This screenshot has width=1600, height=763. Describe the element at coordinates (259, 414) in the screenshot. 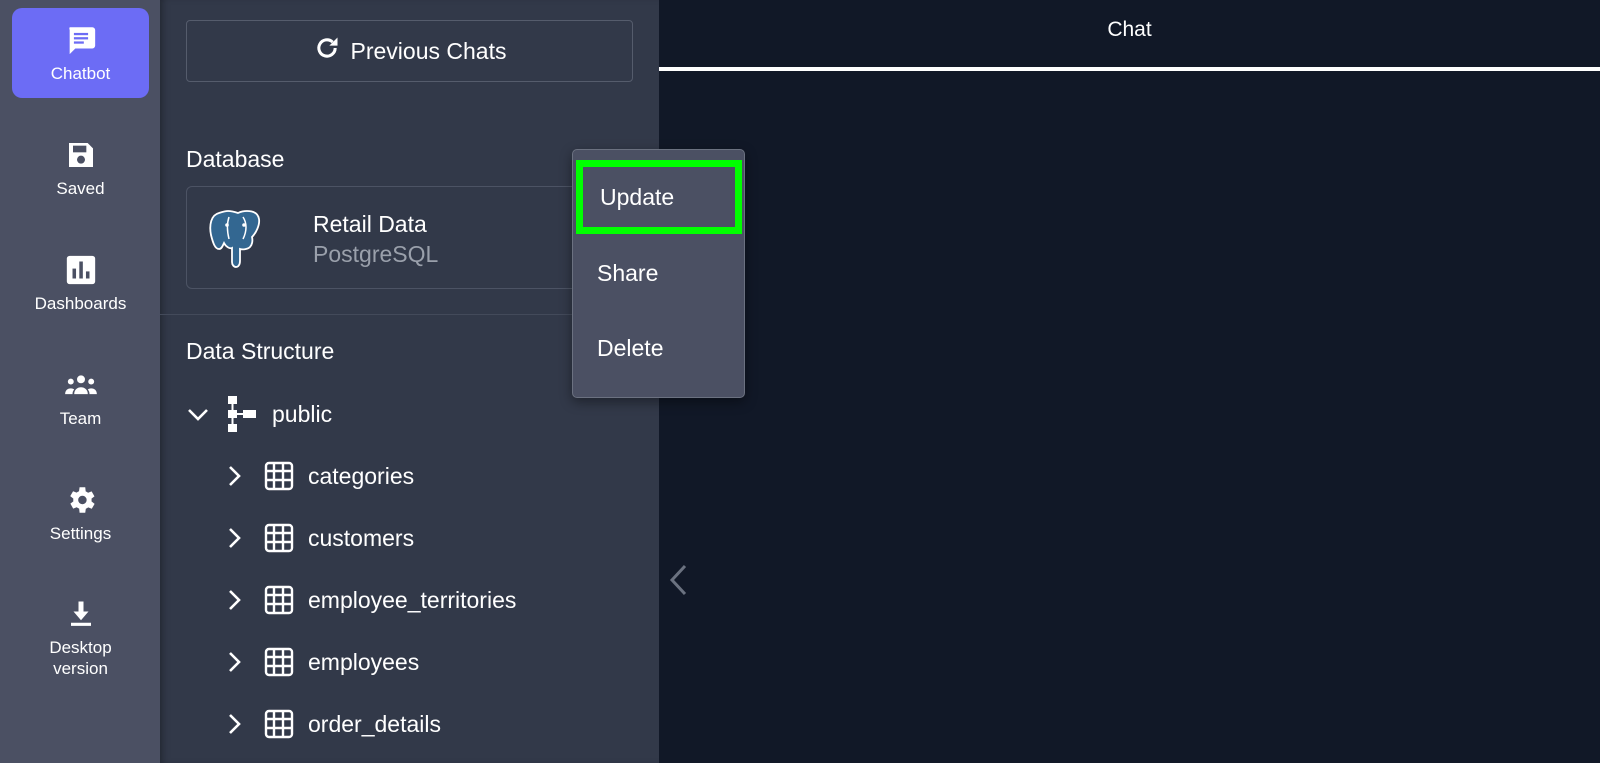

I see `tree-row-schema: public` at that location.